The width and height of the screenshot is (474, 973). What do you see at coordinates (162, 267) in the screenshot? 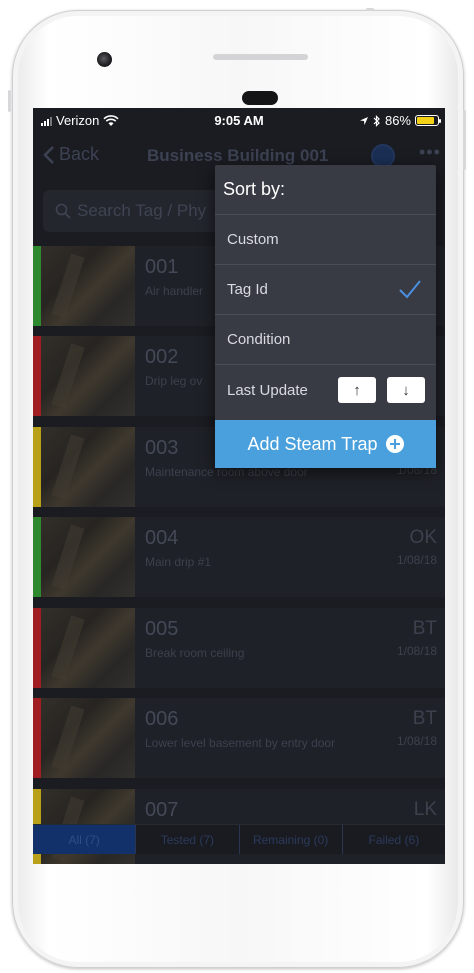
I see `trap-tag: 001` at bounding box center [162, 267].